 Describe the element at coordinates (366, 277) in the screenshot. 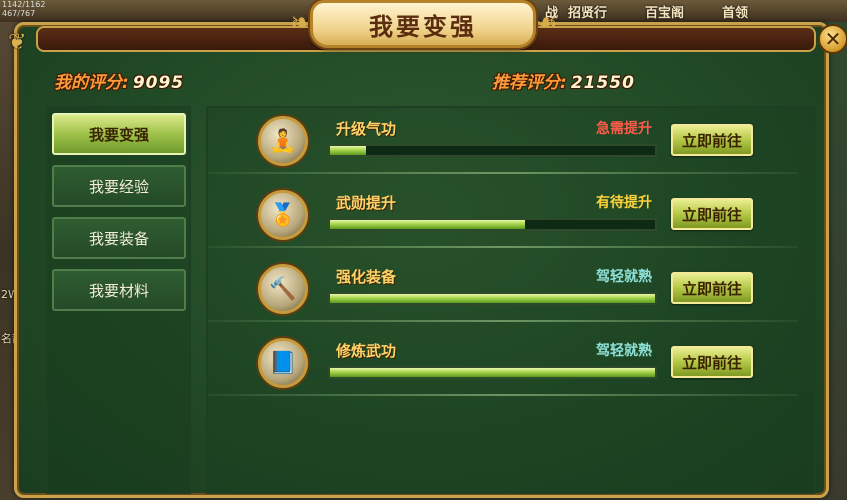

I see `item-name: 强化装备` at that location.